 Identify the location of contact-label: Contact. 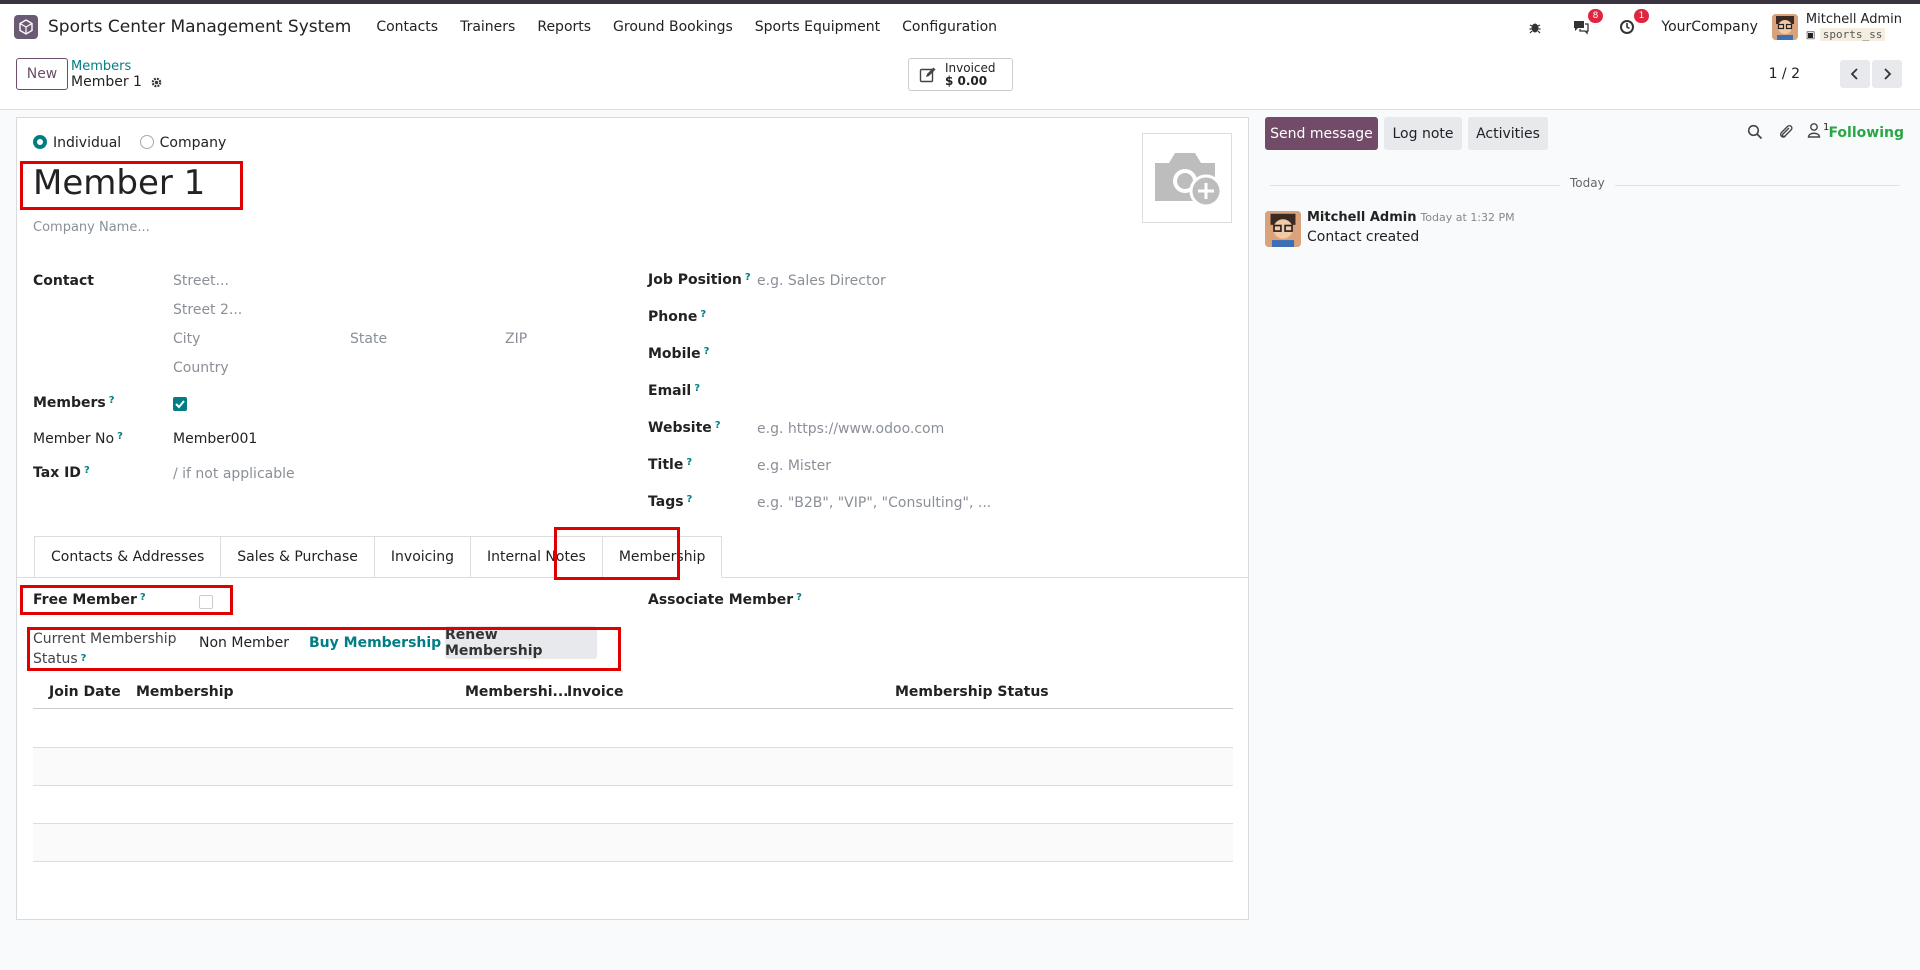
(63, 281).